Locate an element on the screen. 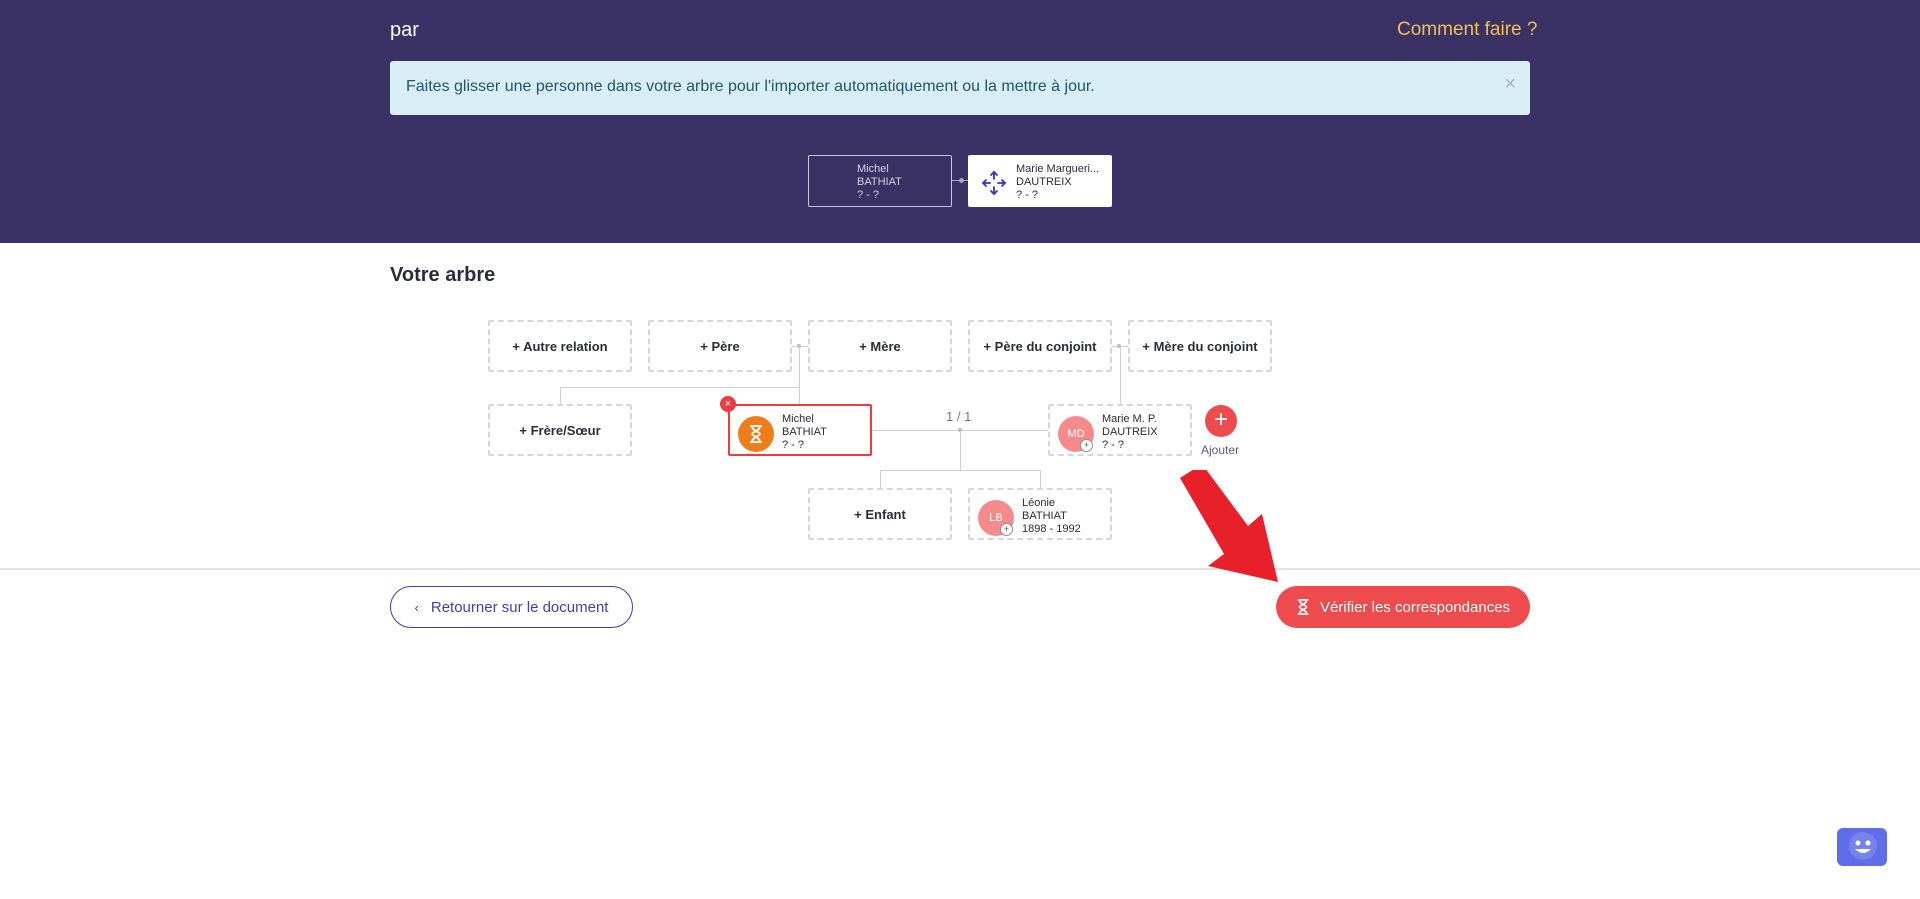 The image size is (1920, 899). chat-widget-button is located at coordinates (1862, 847).